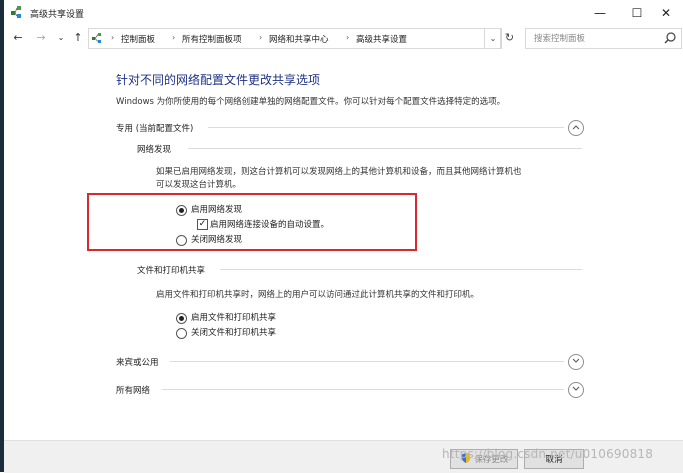 This screenshot has height=473, width=683. I want to click on address-bar: › 控制面板 › 所有控制面板项 › 网络和共享中心 › 高级共享设置, so click(294, 38).